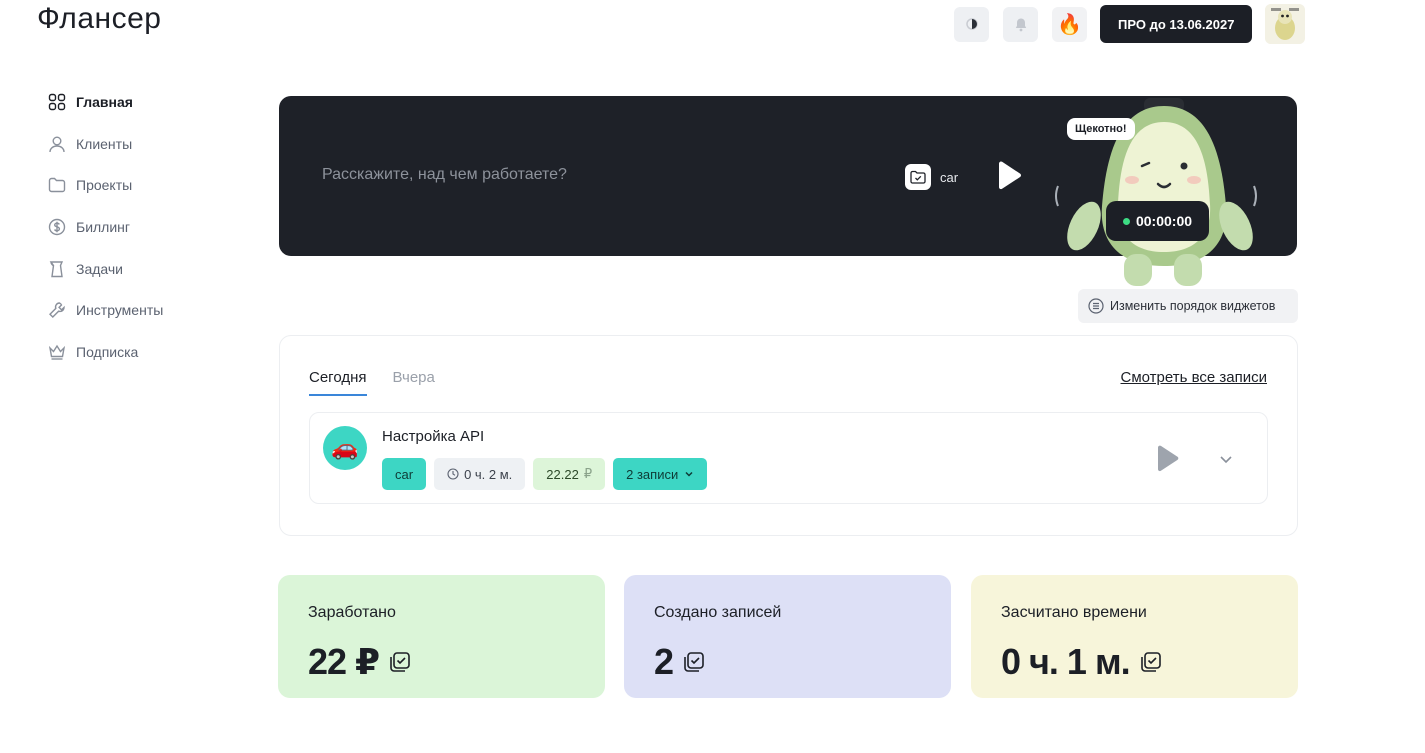 This screenshot has height=753, width=1425. What do you see at coordinates (1066, 661) in the screenshot?
I see `stat-value-text: 0 ч. 1 м.` at bounding box center [1066, 661].